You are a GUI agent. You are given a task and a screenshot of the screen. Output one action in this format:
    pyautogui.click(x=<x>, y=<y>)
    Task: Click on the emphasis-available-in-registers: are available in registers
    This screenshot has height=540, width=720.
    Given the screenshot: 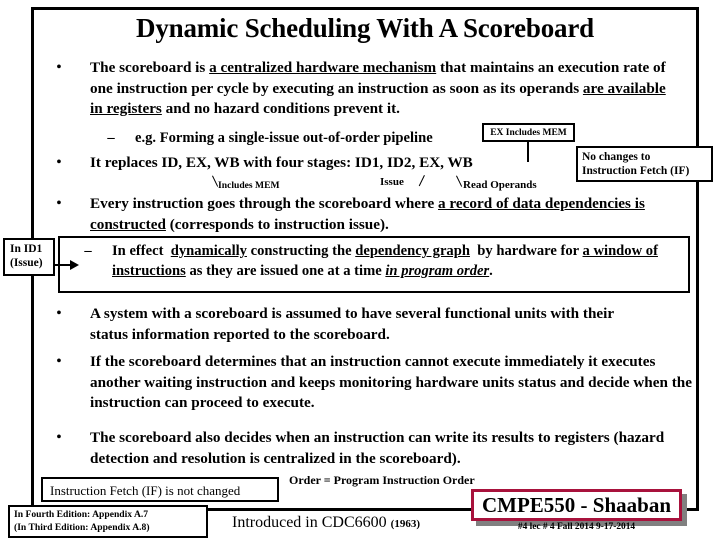 What is the action you would take?
    pyautogui.click(x=378, y=98)
    